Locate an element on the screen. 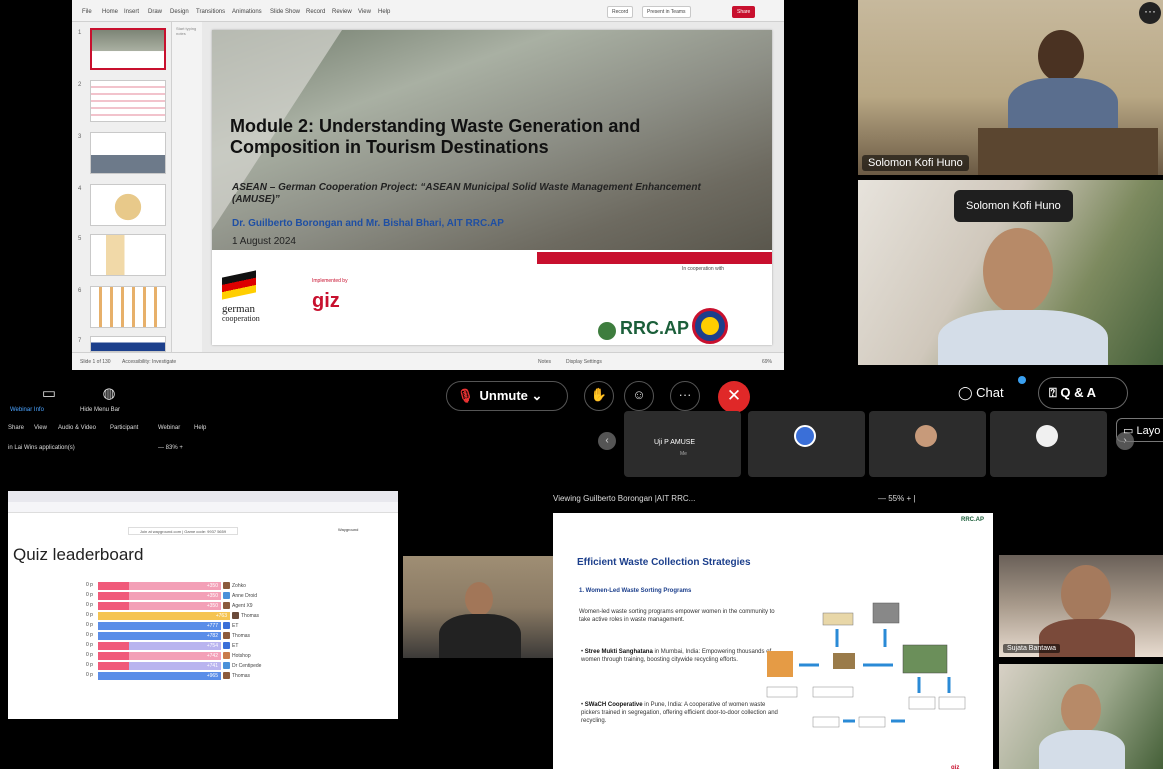 This screenshot has width=1163, height=769. status-display-settings: Display Settings is located at coordinates (584, 362).